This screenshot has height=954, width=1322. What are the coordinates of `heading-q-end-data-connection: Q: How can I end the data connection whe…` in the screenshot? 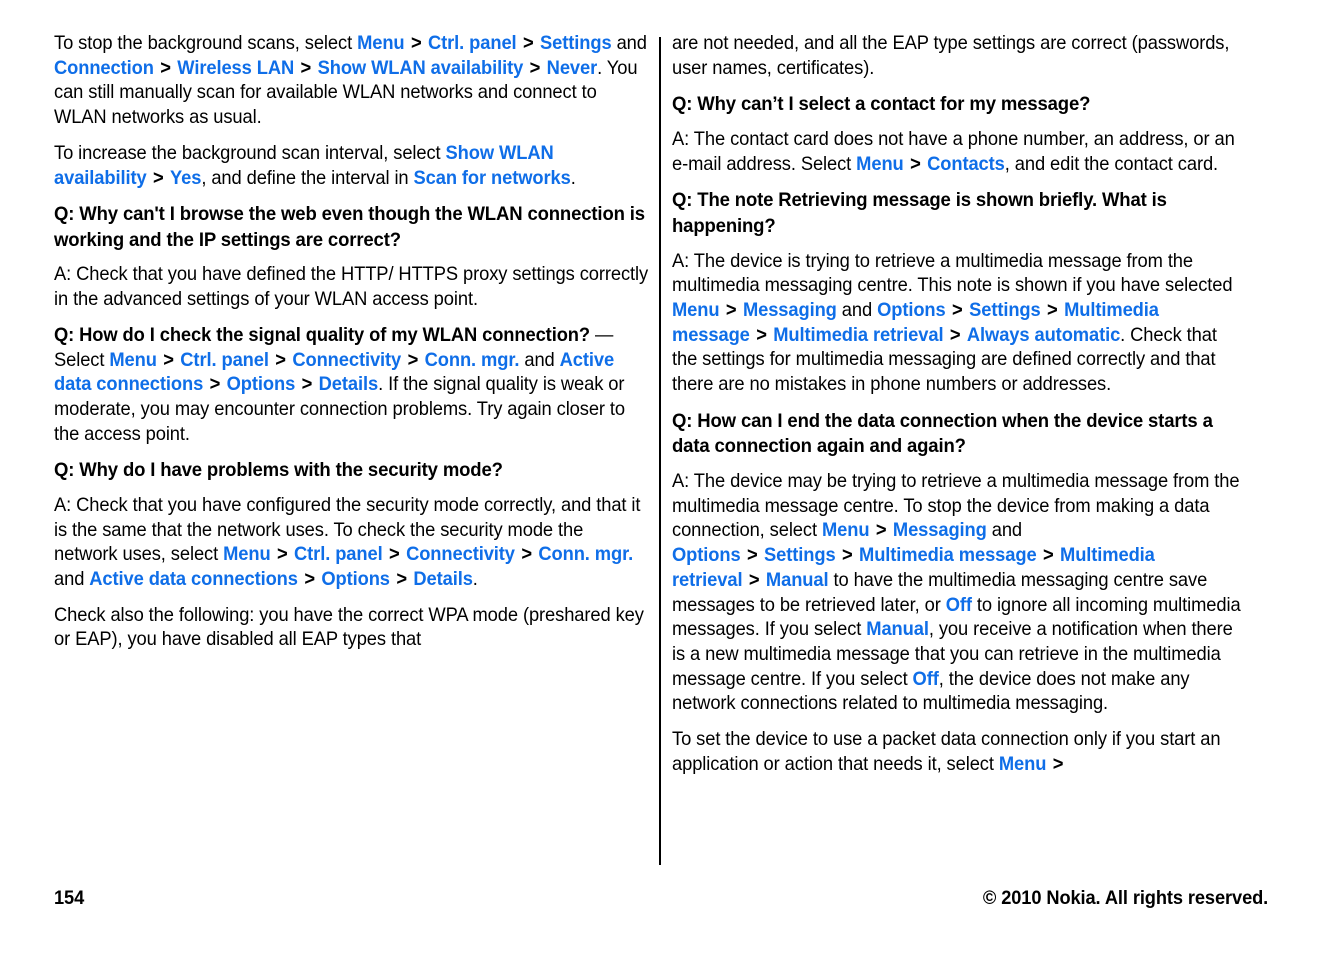 It's located at (942, 433).